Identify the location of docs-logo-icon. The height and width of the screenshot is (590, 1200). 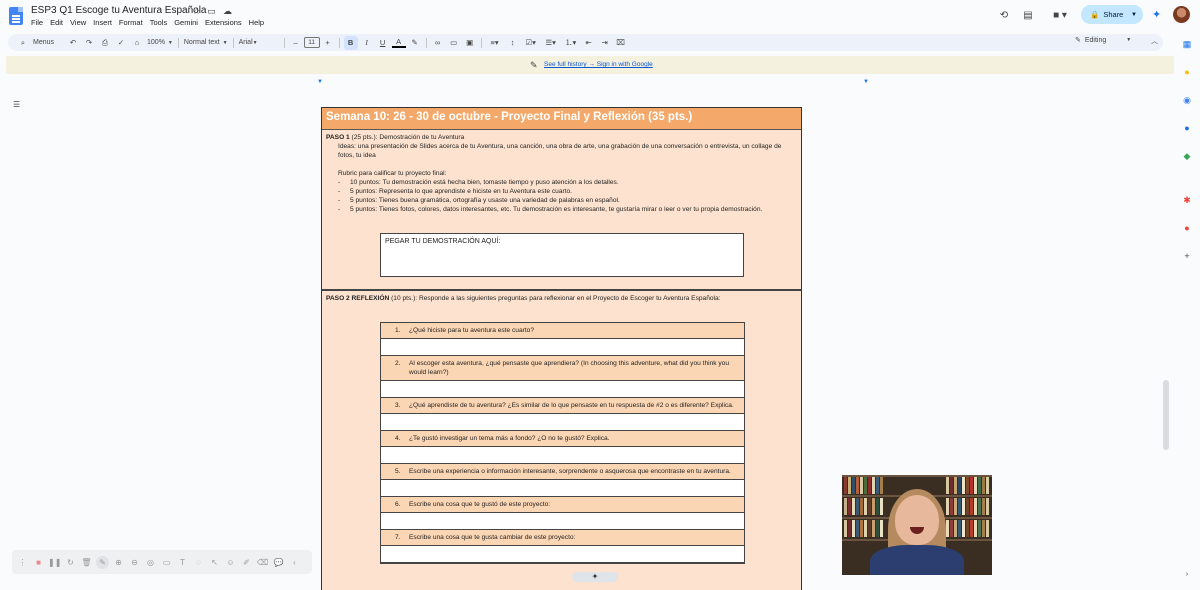
(16, 16).